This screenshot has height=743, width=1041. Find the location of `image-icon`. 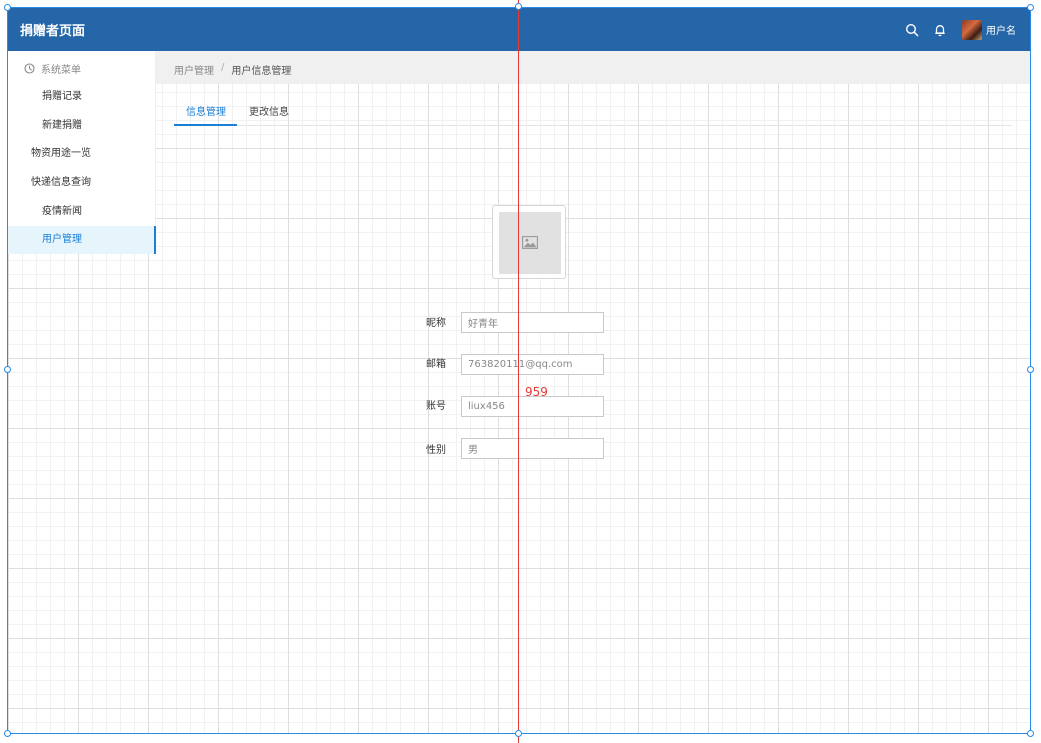

image-icon is located at coordinates (530, 243).